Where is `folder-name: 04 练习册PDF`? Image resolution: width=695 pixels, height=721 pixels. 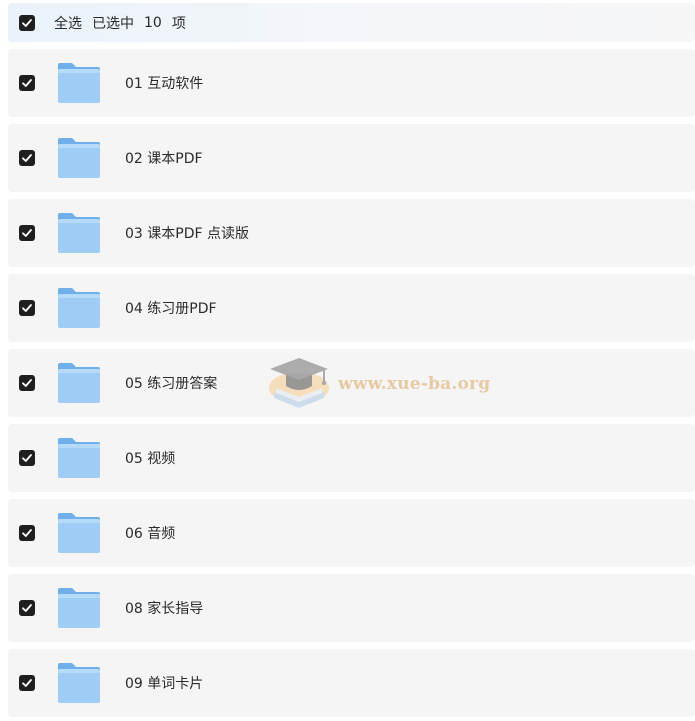
folder-name: 04 练习册PDF is located at coordinates (171, 309).